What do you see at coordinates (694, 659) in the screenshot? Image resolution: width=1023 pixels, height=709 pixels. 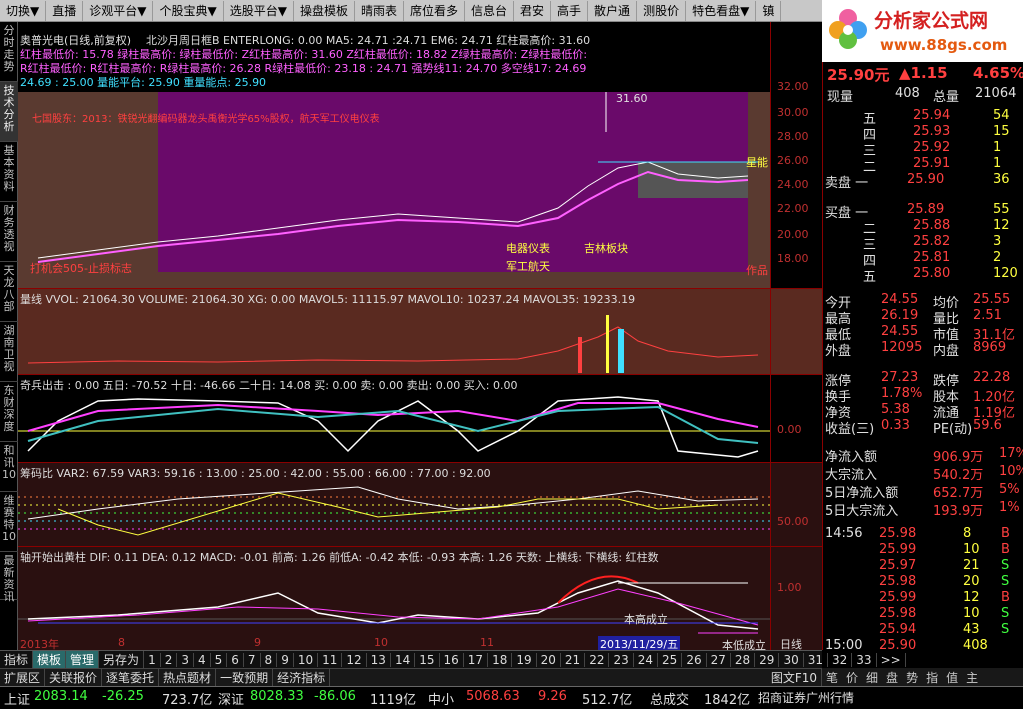 I see `tb-page: 26` at bounding box center [694, 659].